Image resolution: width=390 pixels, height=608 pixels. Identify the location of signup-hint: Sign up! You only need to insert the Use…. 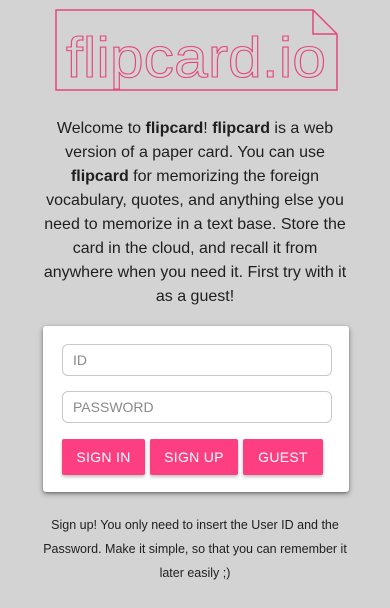
(195, 549).